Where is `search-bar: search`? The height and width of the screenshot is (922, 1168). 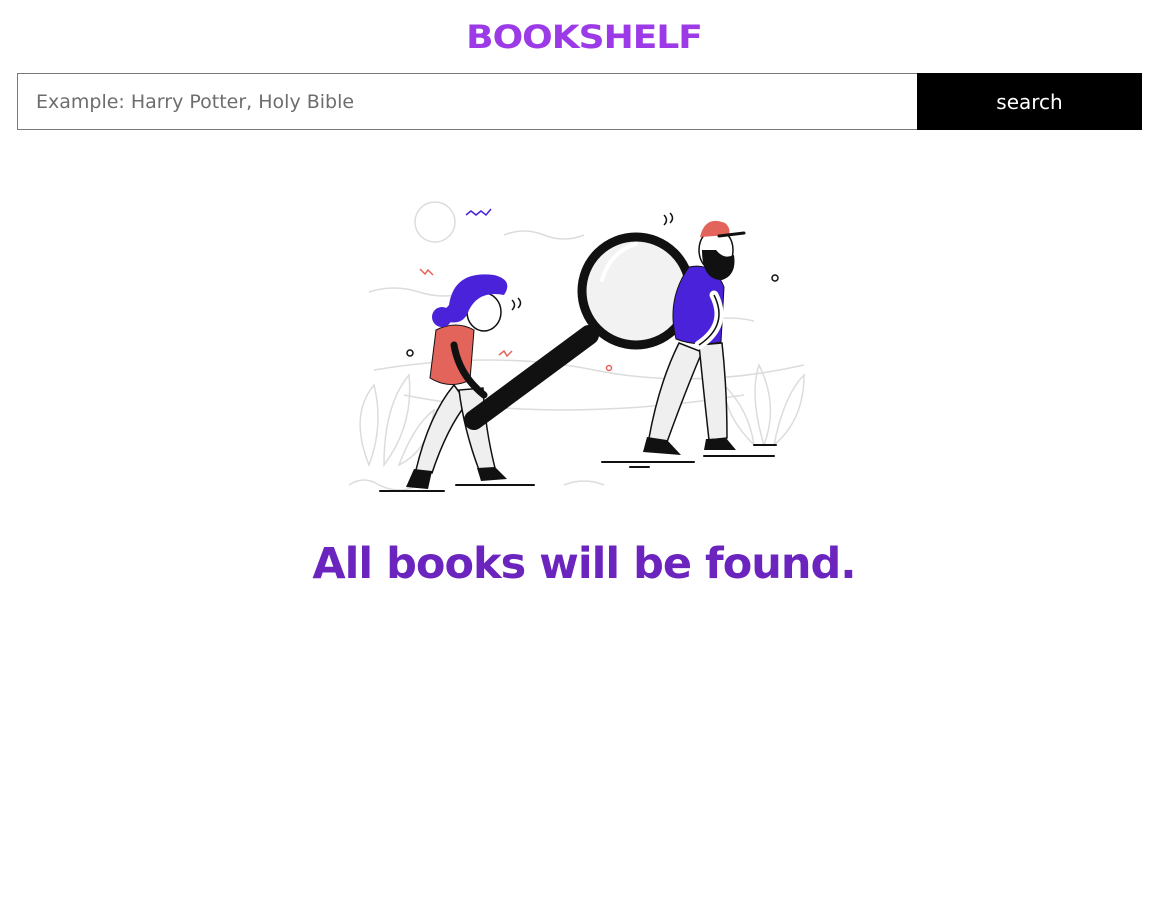
search-bar: search is located at coordinates (579, 101).